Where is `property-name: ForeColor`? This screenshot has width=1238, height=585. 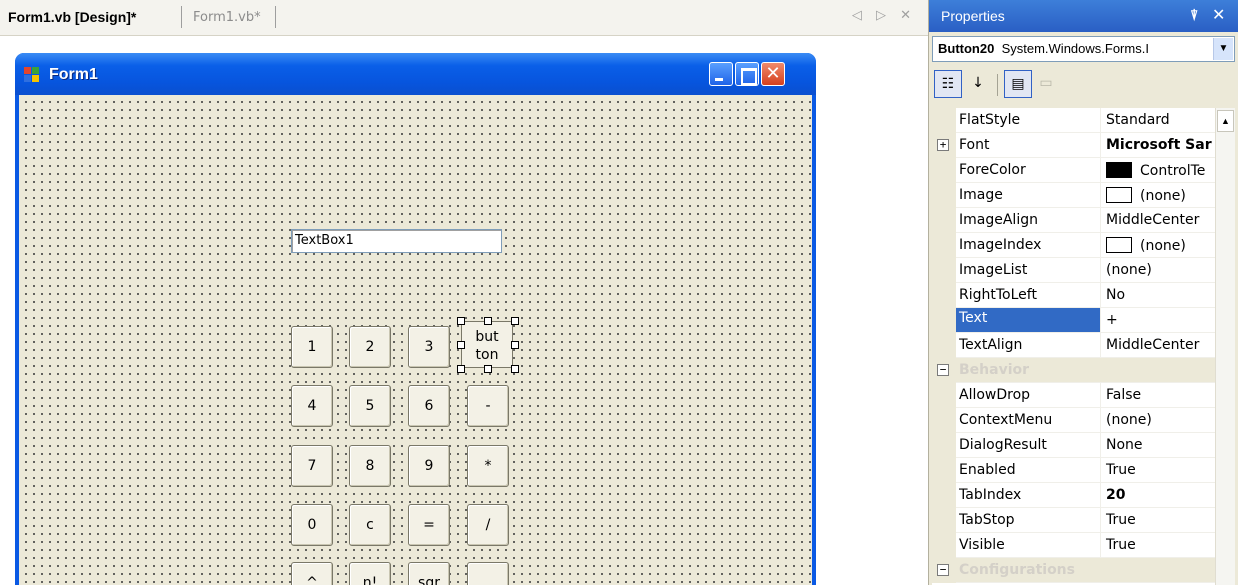 property-name: ForeColor is located at coordinates (992, 170).